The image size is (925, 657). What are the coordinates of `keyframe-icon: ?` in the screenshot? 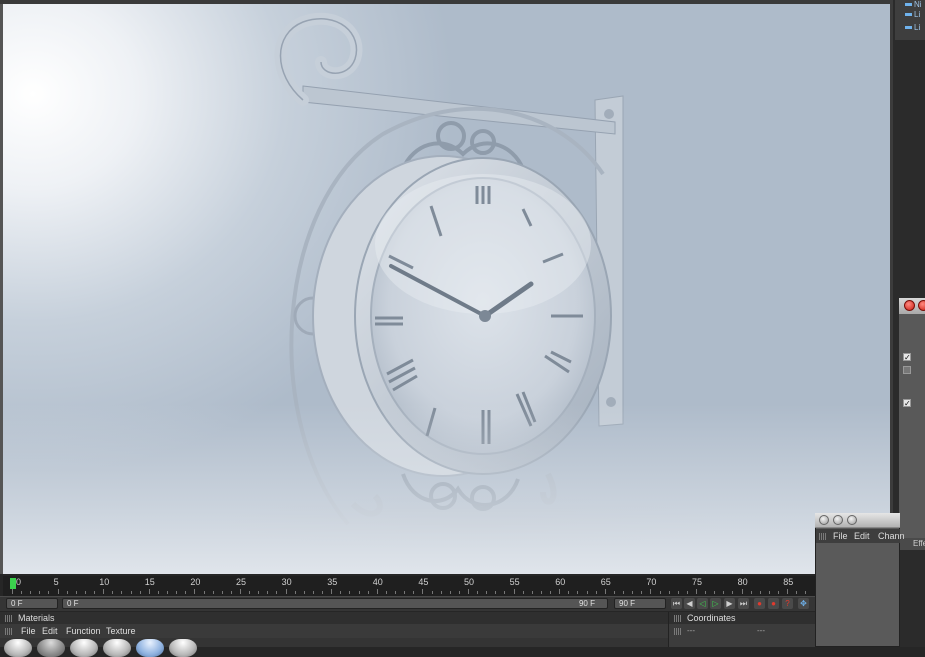 It's located at (787, 603).